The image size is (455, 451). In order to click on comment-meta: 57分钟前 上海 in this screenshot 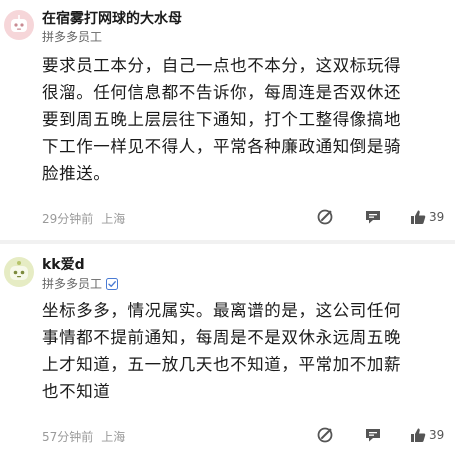, I will do `click(83, 436)`.